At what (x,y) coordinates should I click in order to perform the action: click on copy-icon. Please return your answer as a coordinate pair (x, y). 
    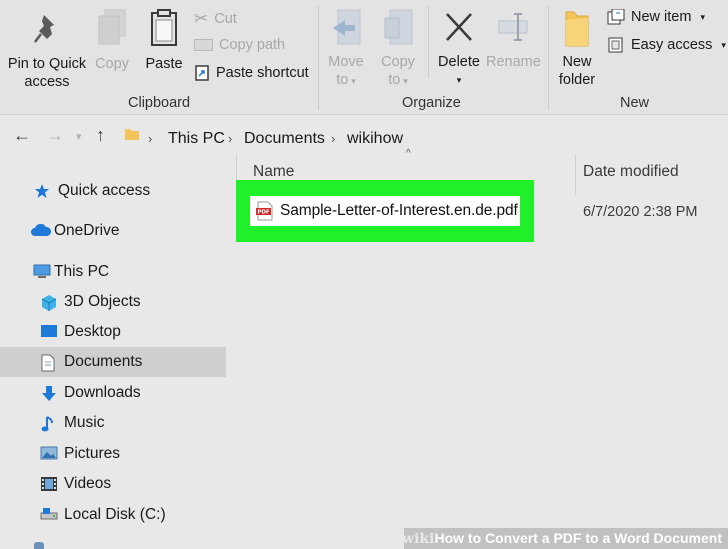
    Looking at the image, I should click on (112, 27).